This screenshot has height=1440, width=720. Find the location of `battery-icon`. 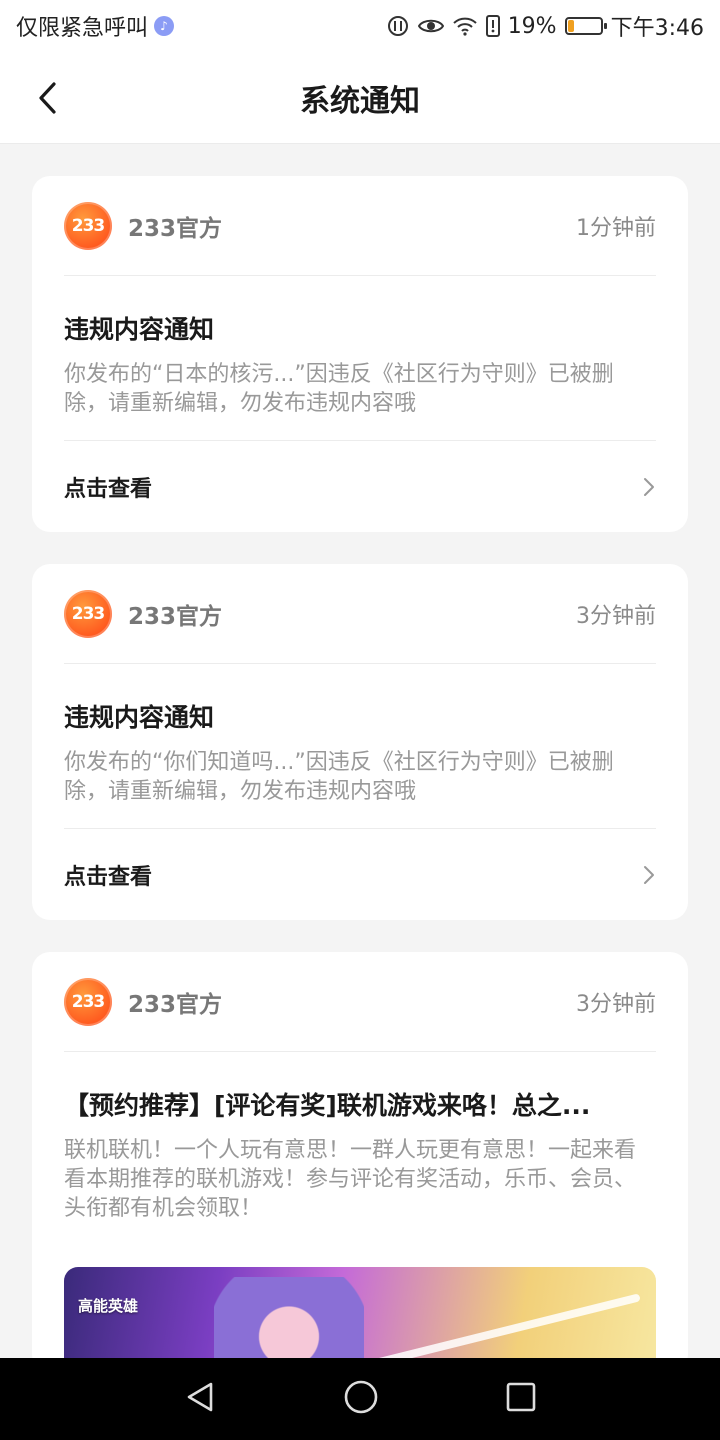

battery-icon is located at coordinates (585, 26).